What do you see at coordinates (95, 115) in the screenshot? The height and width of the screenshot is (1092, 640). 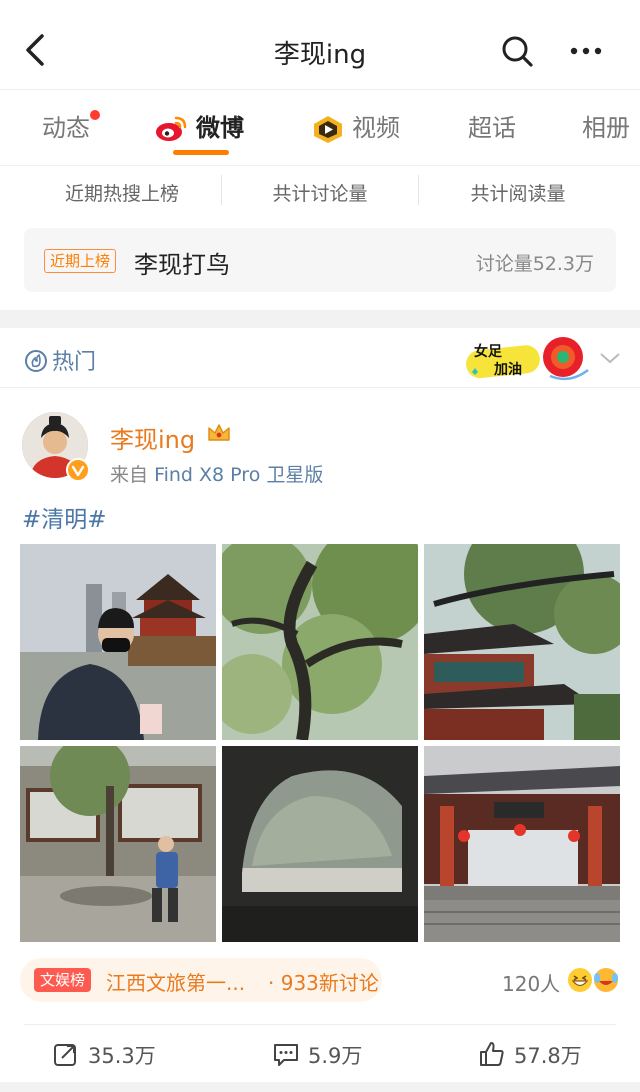 I see `notification-dot` at bounding box center [95, 115].